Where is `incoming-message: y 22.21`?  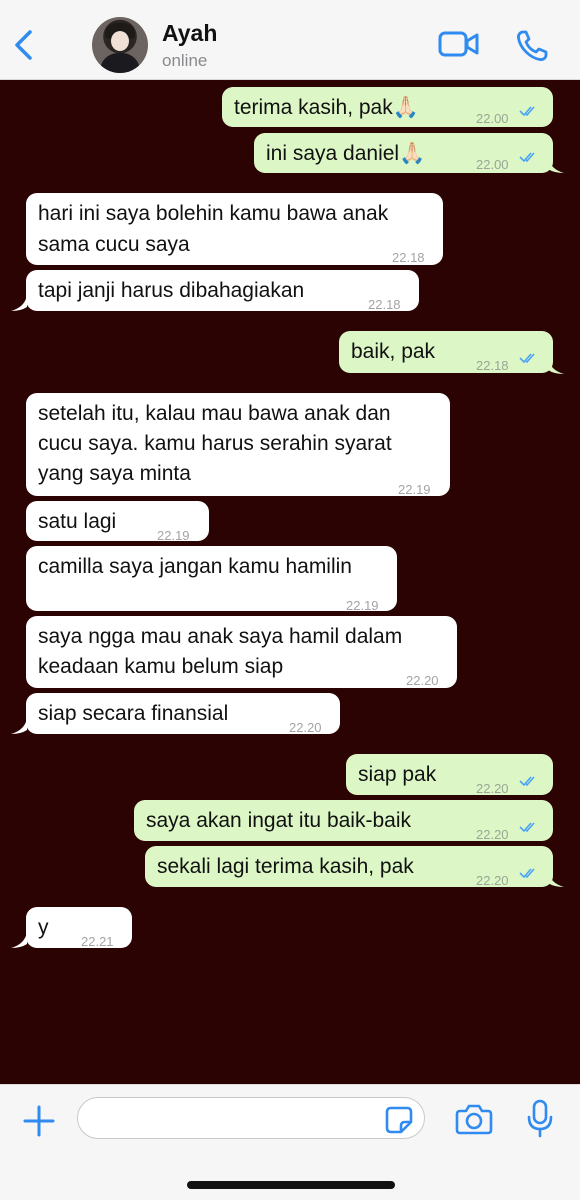
incoming-message: y 22.21 is located at coordinates (79, 928).